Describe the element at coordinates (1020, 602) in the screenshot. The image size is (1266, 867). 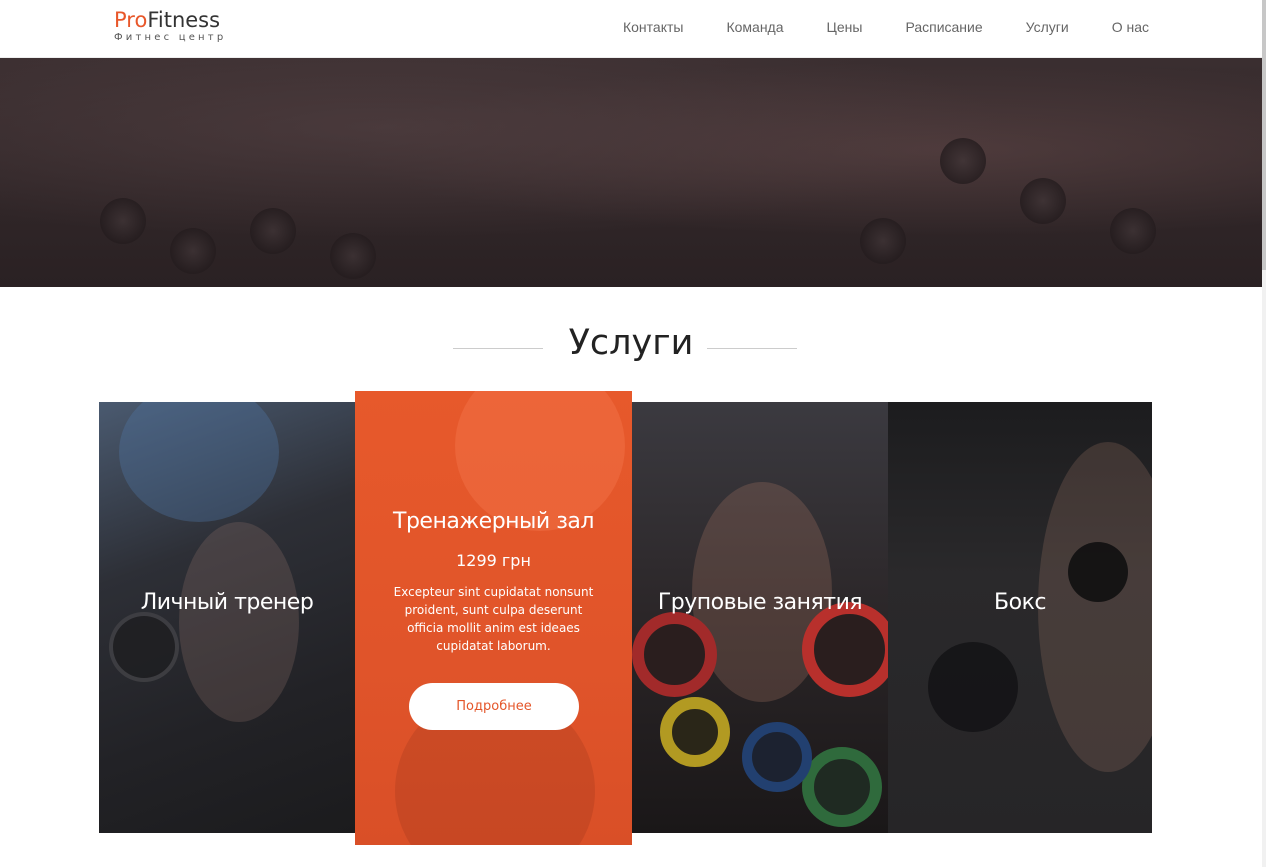
I see `service-card-title: Бокс` at that location.